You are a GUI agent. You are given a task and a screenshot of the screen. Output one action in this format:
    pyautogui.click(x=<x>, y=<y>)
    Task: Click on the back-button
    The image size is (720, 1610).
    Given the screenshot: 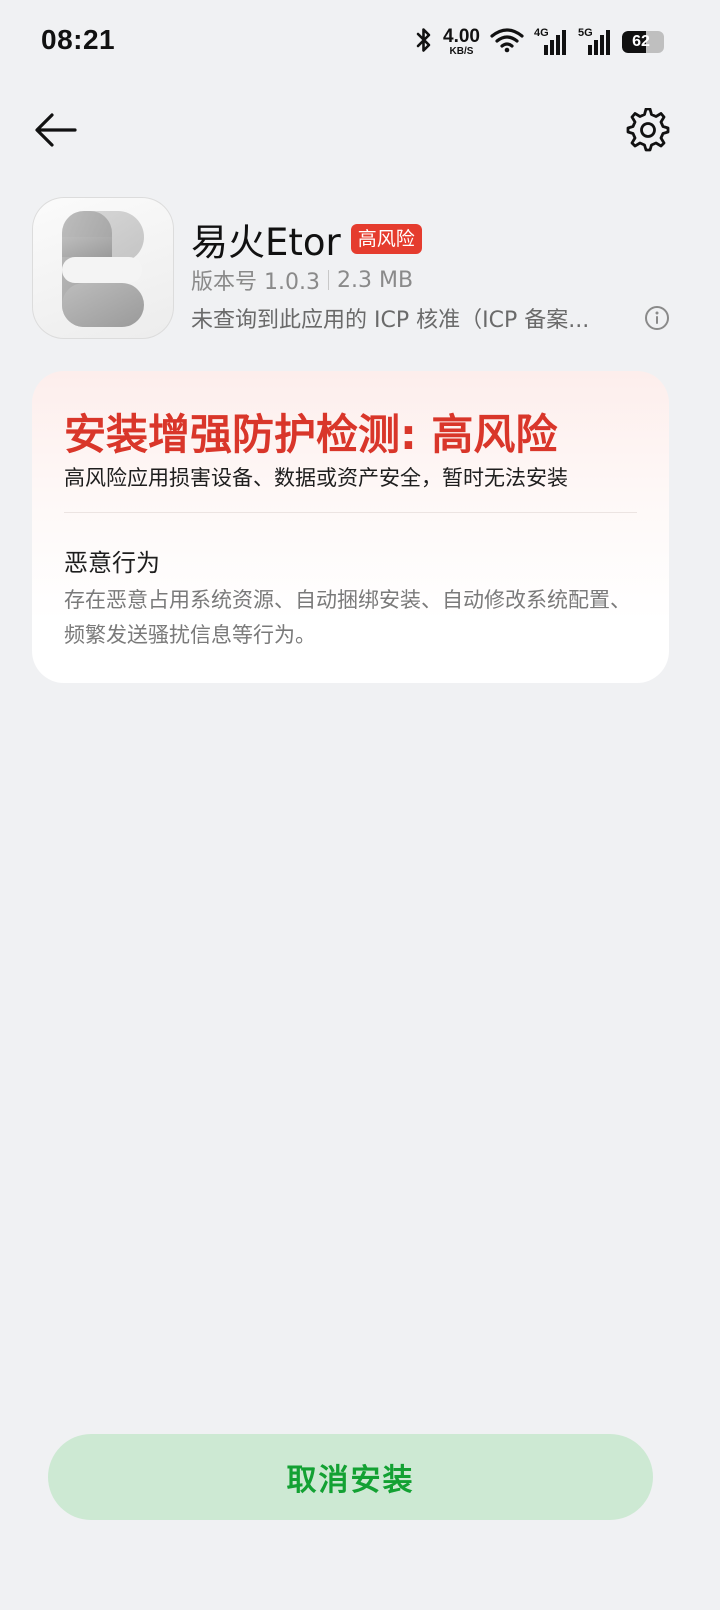 What is the action you would take?
    pyautogui.click(x=56, y=132)
    